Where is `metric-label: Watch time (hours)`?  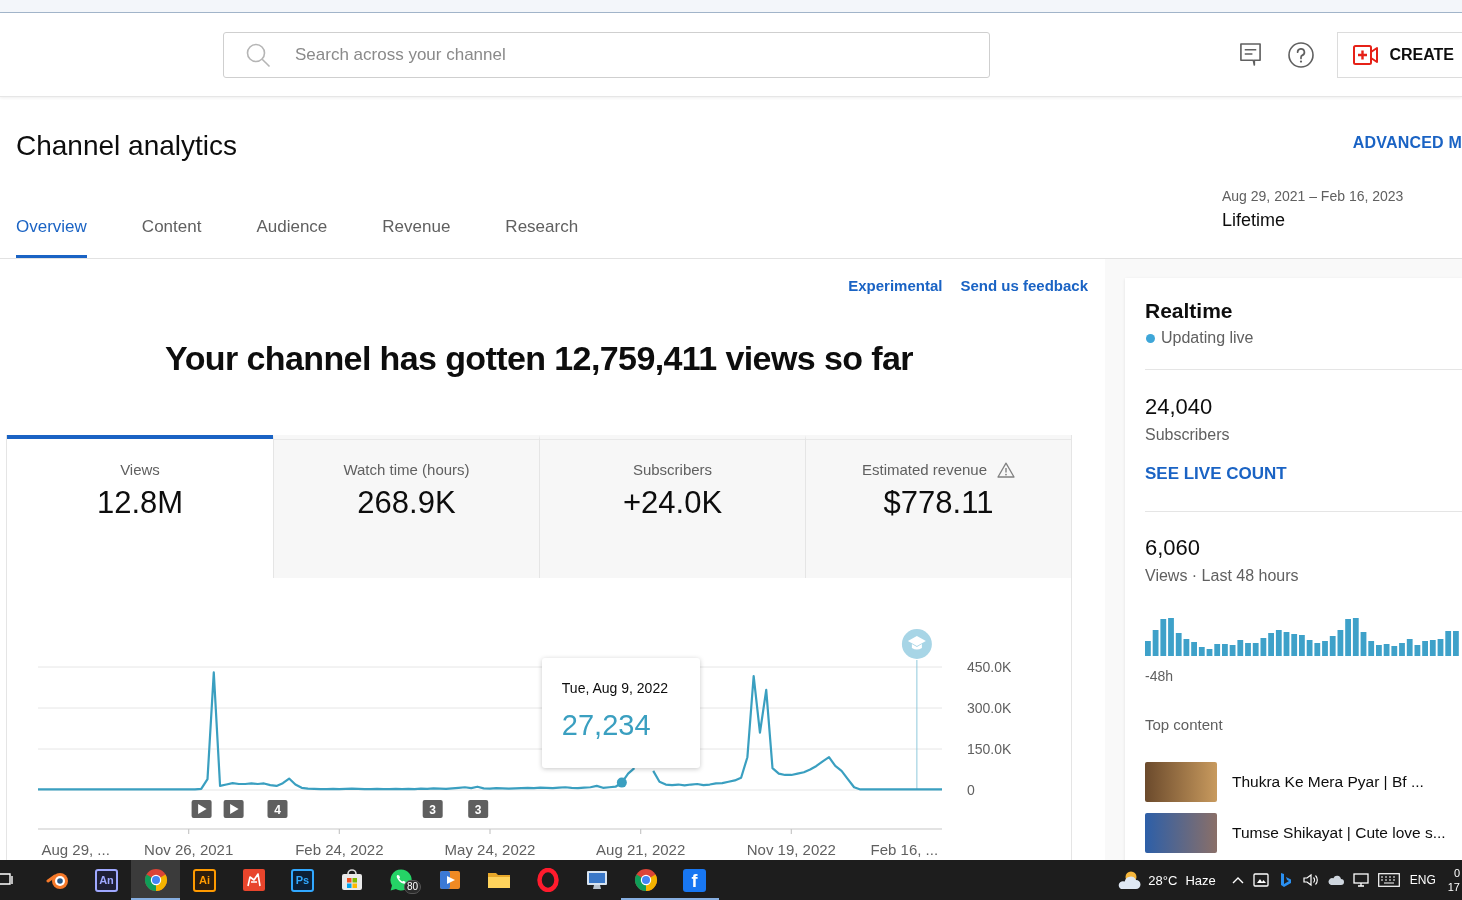
metric-label: Watch time (hours) is located at coordinates (406, 470).